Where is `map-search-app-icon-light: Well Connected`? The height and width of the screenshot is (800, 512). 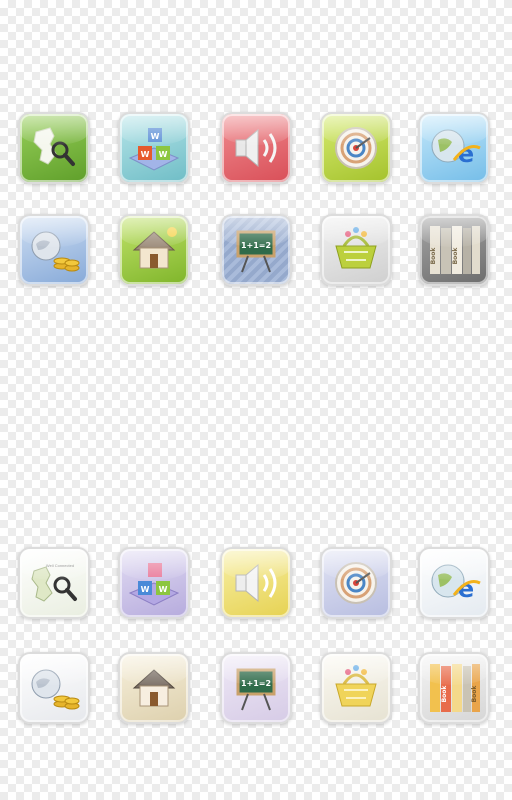
map-search-app-icon-light: Well Connected is located at coordinates (54, 583).